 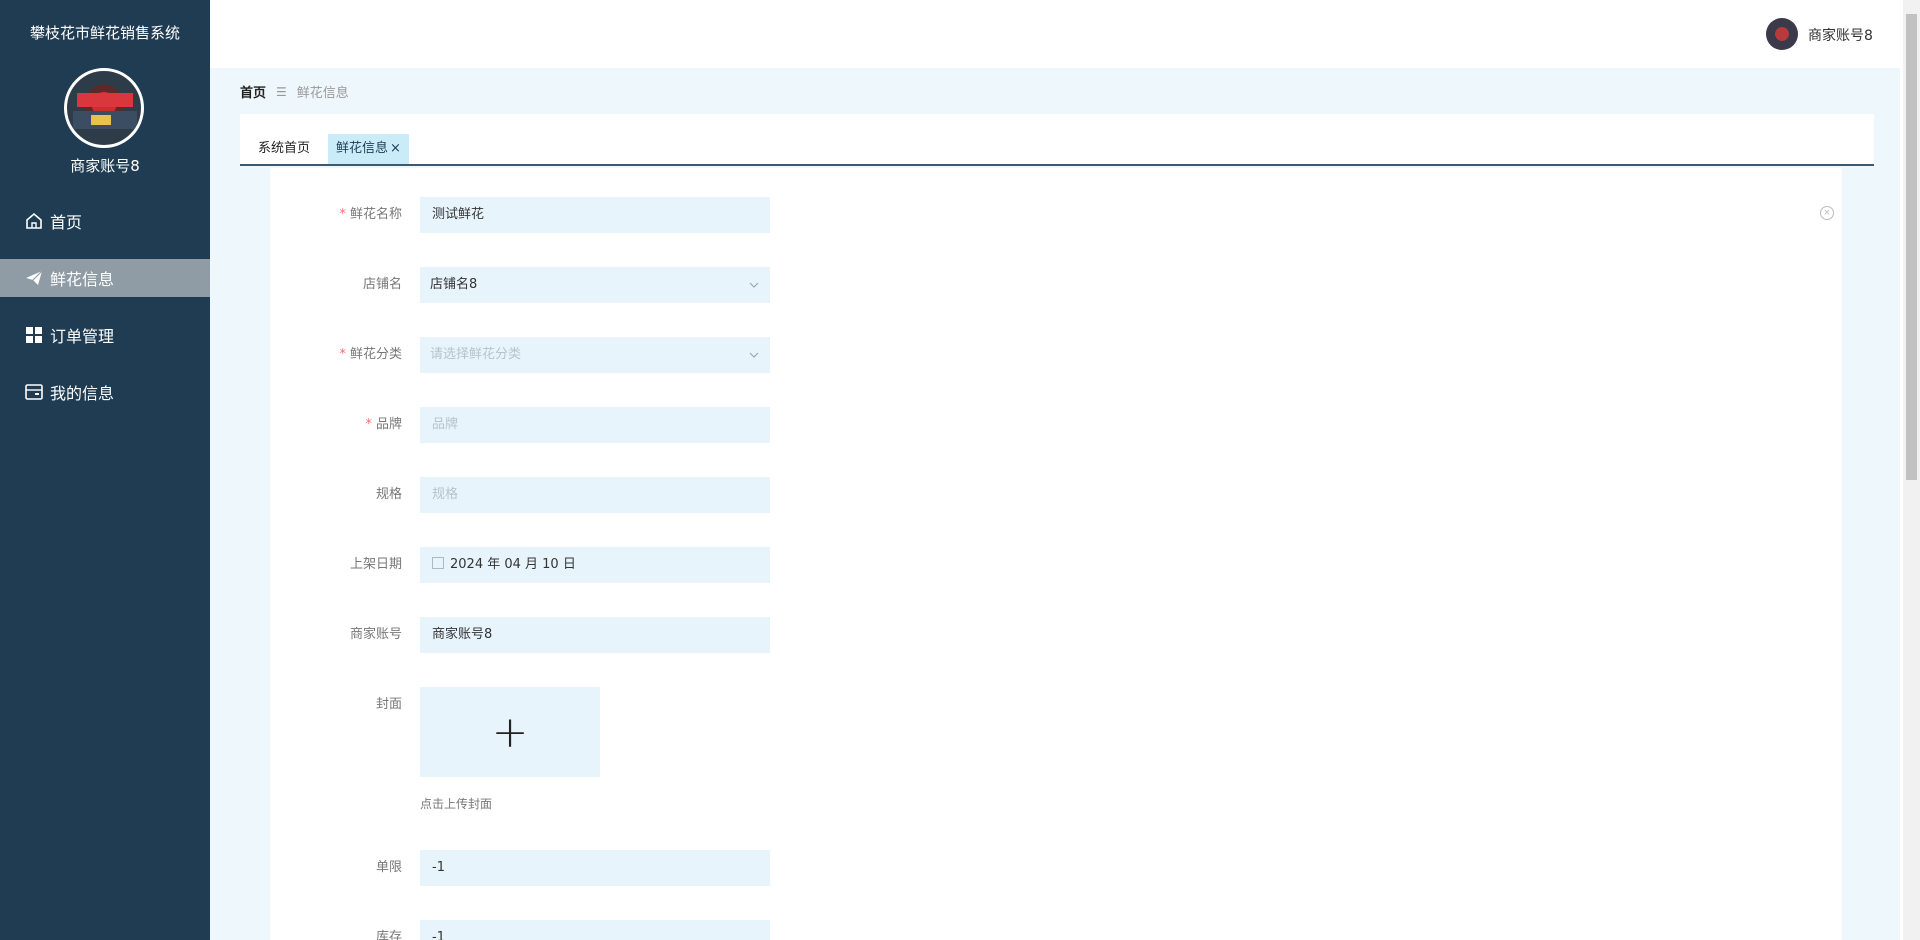 What do you see at coordinates (105, 166) in the screenshot?
I see `sidebar-username: 商家账号8` at bounding box center [105, 166].